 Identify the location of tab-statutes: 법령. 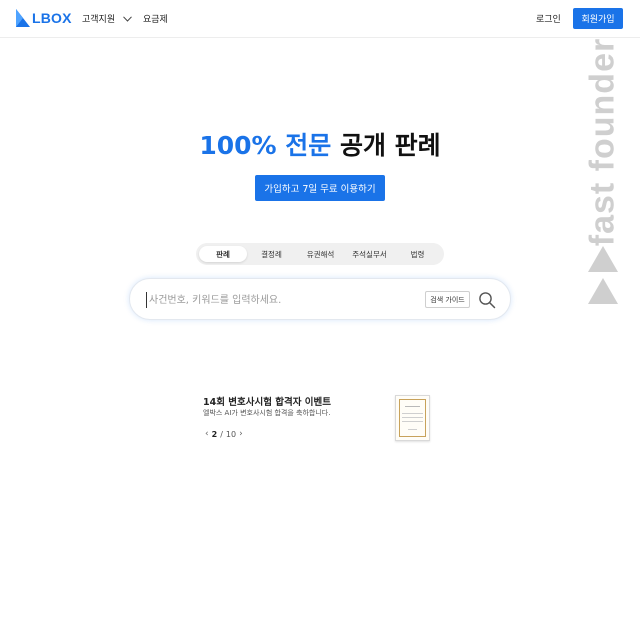
(417, 254).